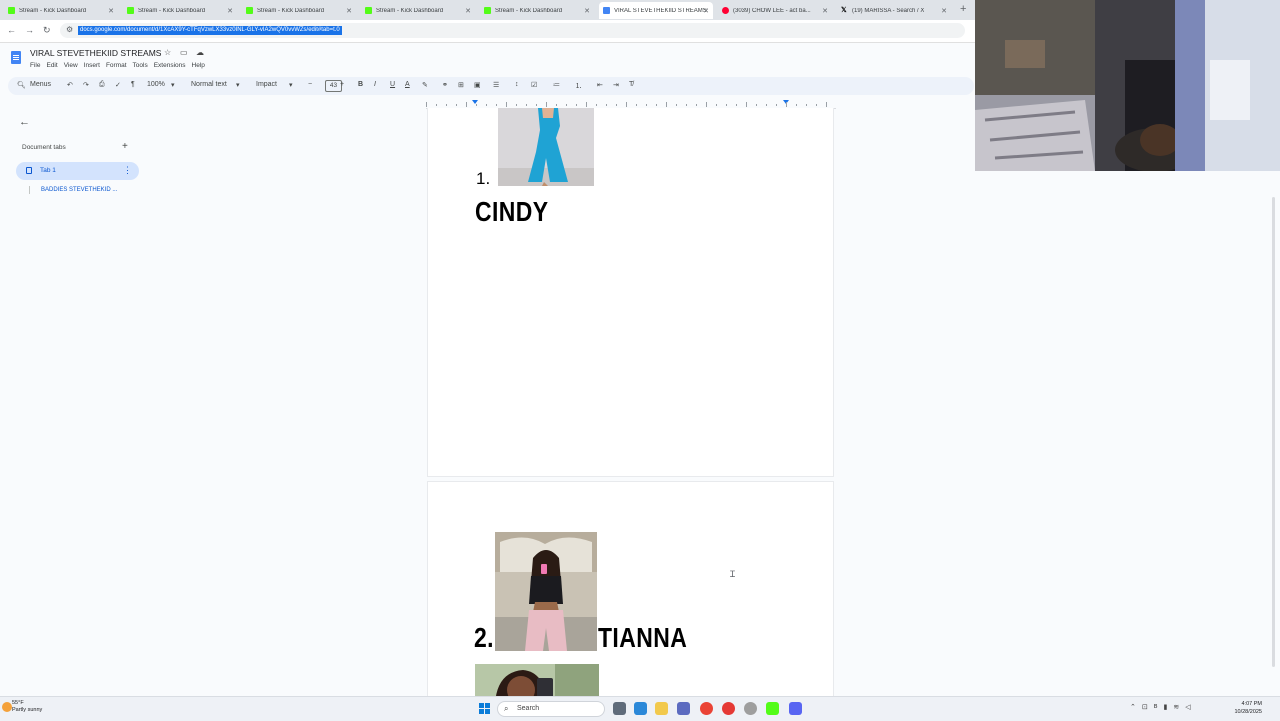 This screenshot has height=721, width=1280. What do you see at coordinates (963, 9) in the screenshot?
I see `new-tab-icon: +` at bounding box center [963, 9].